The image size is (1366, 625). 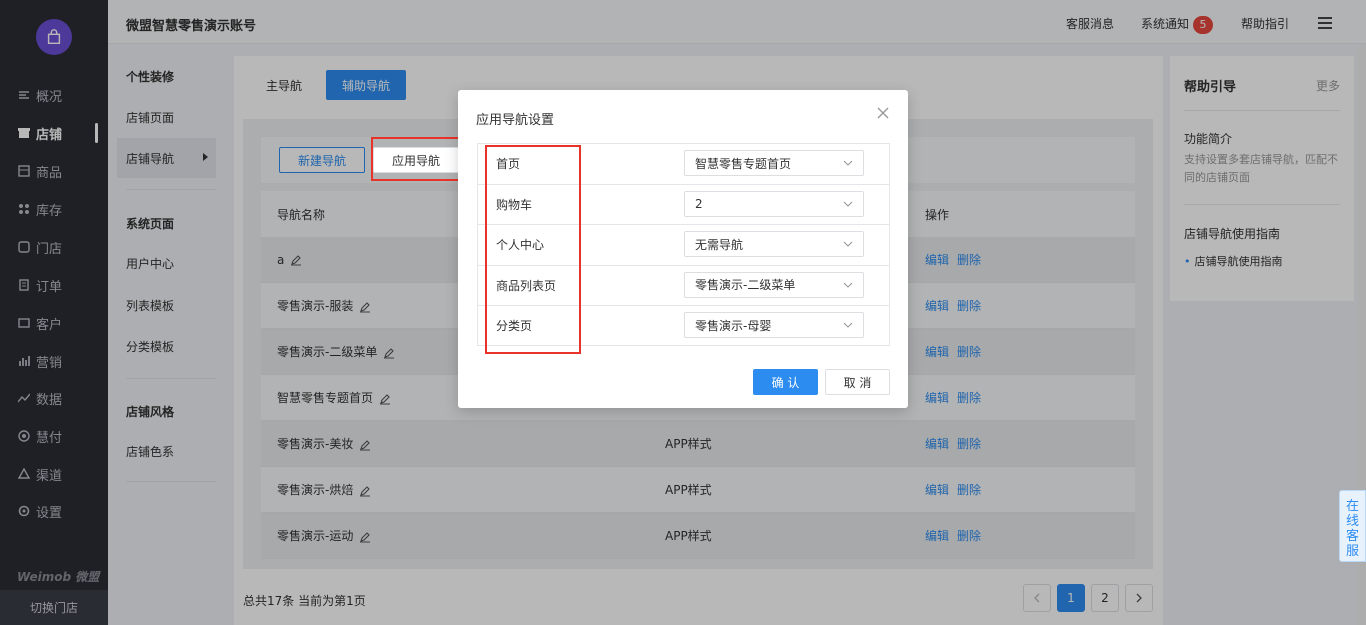 What do you see at coordinates (743, 163) in the screenshot?
I see `select-value: 智慧零售专题首页` at bounding box center [743, 163].